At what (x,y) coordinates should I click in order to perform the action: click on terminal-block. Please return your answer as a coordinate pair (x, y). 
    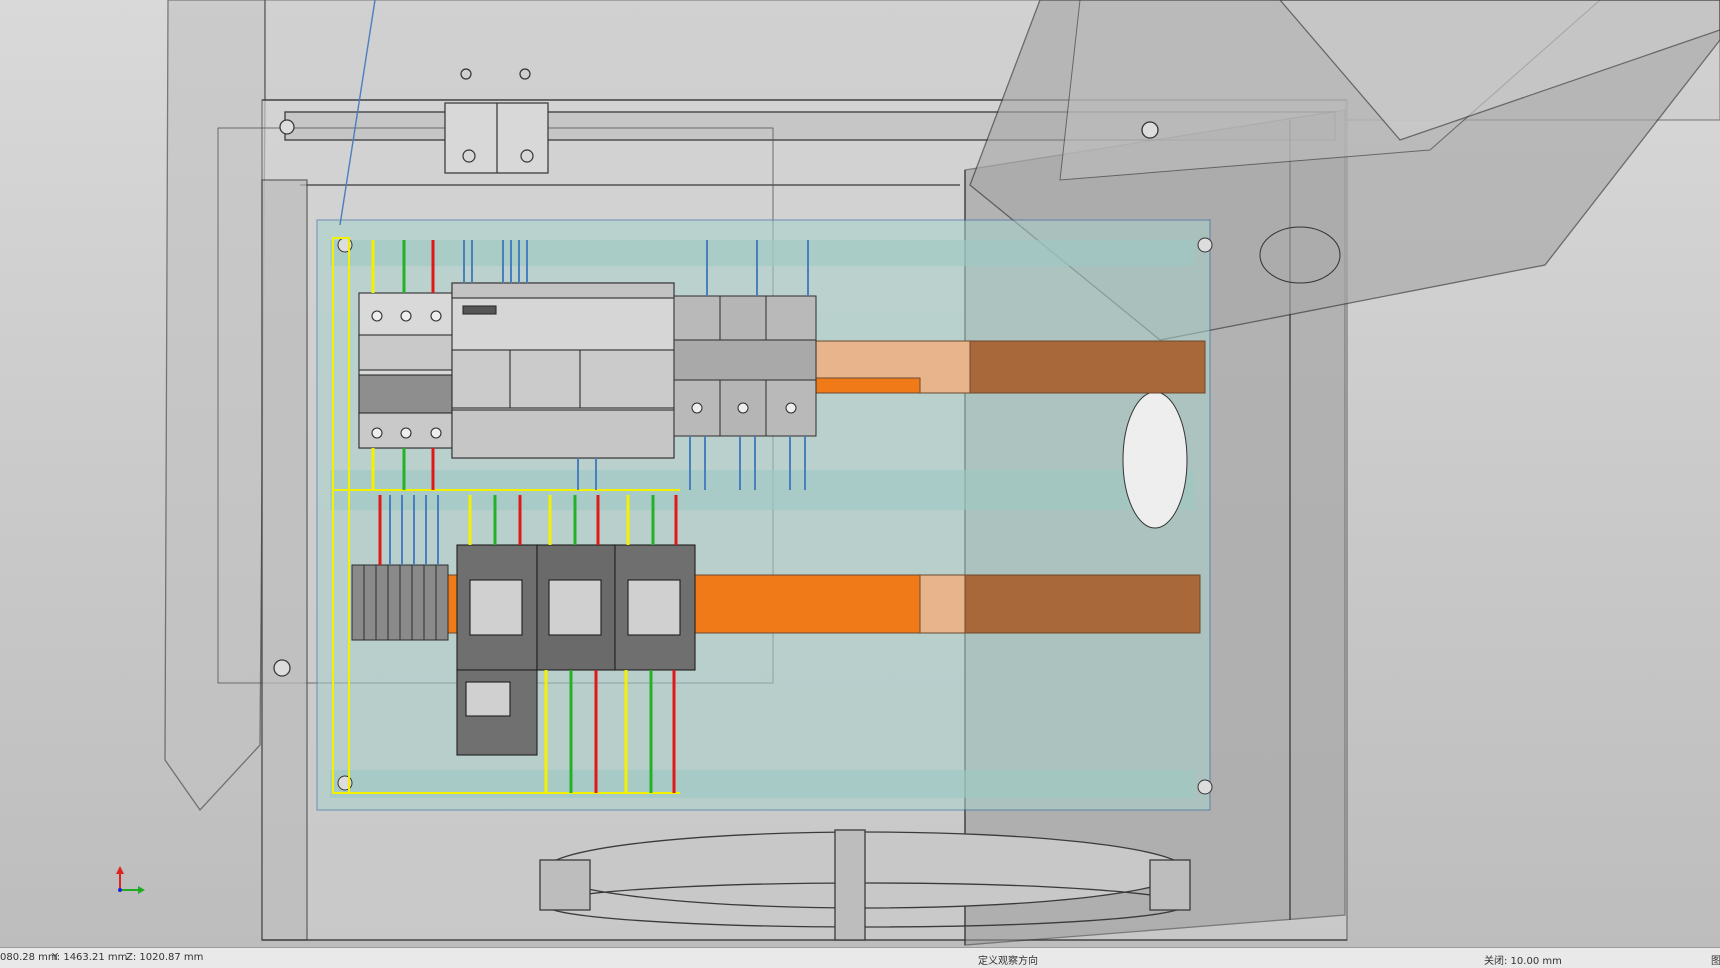
    Looking at the image, I should click on (400, 602).